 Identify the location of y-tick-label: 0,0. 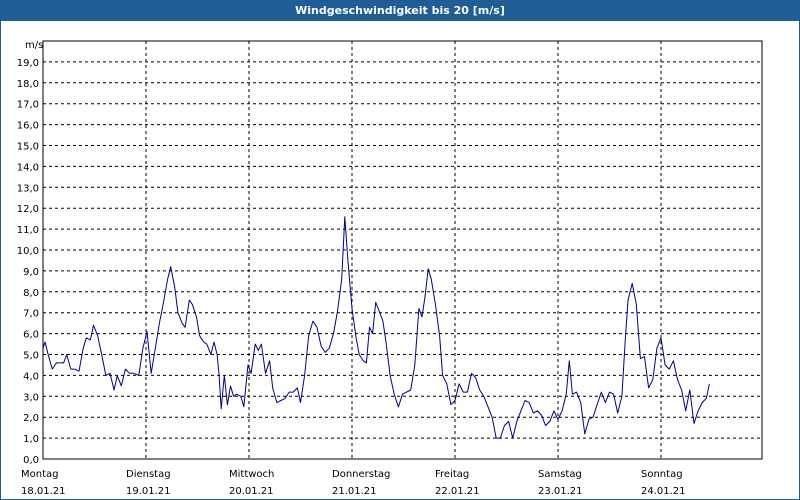
(31, 460).